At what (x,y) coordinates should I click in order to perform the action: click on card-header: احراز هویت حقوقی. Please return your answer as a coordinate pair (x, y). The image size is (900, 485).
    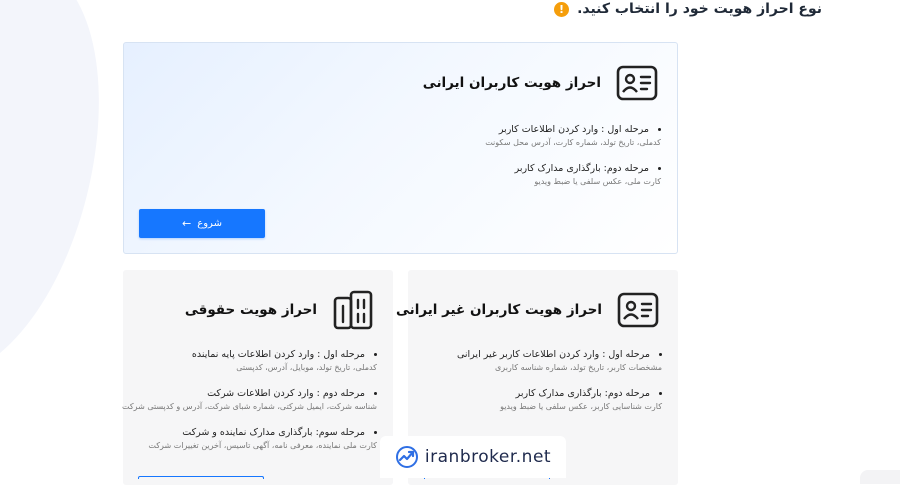
    Looking at the image, I should click on (280, 310).